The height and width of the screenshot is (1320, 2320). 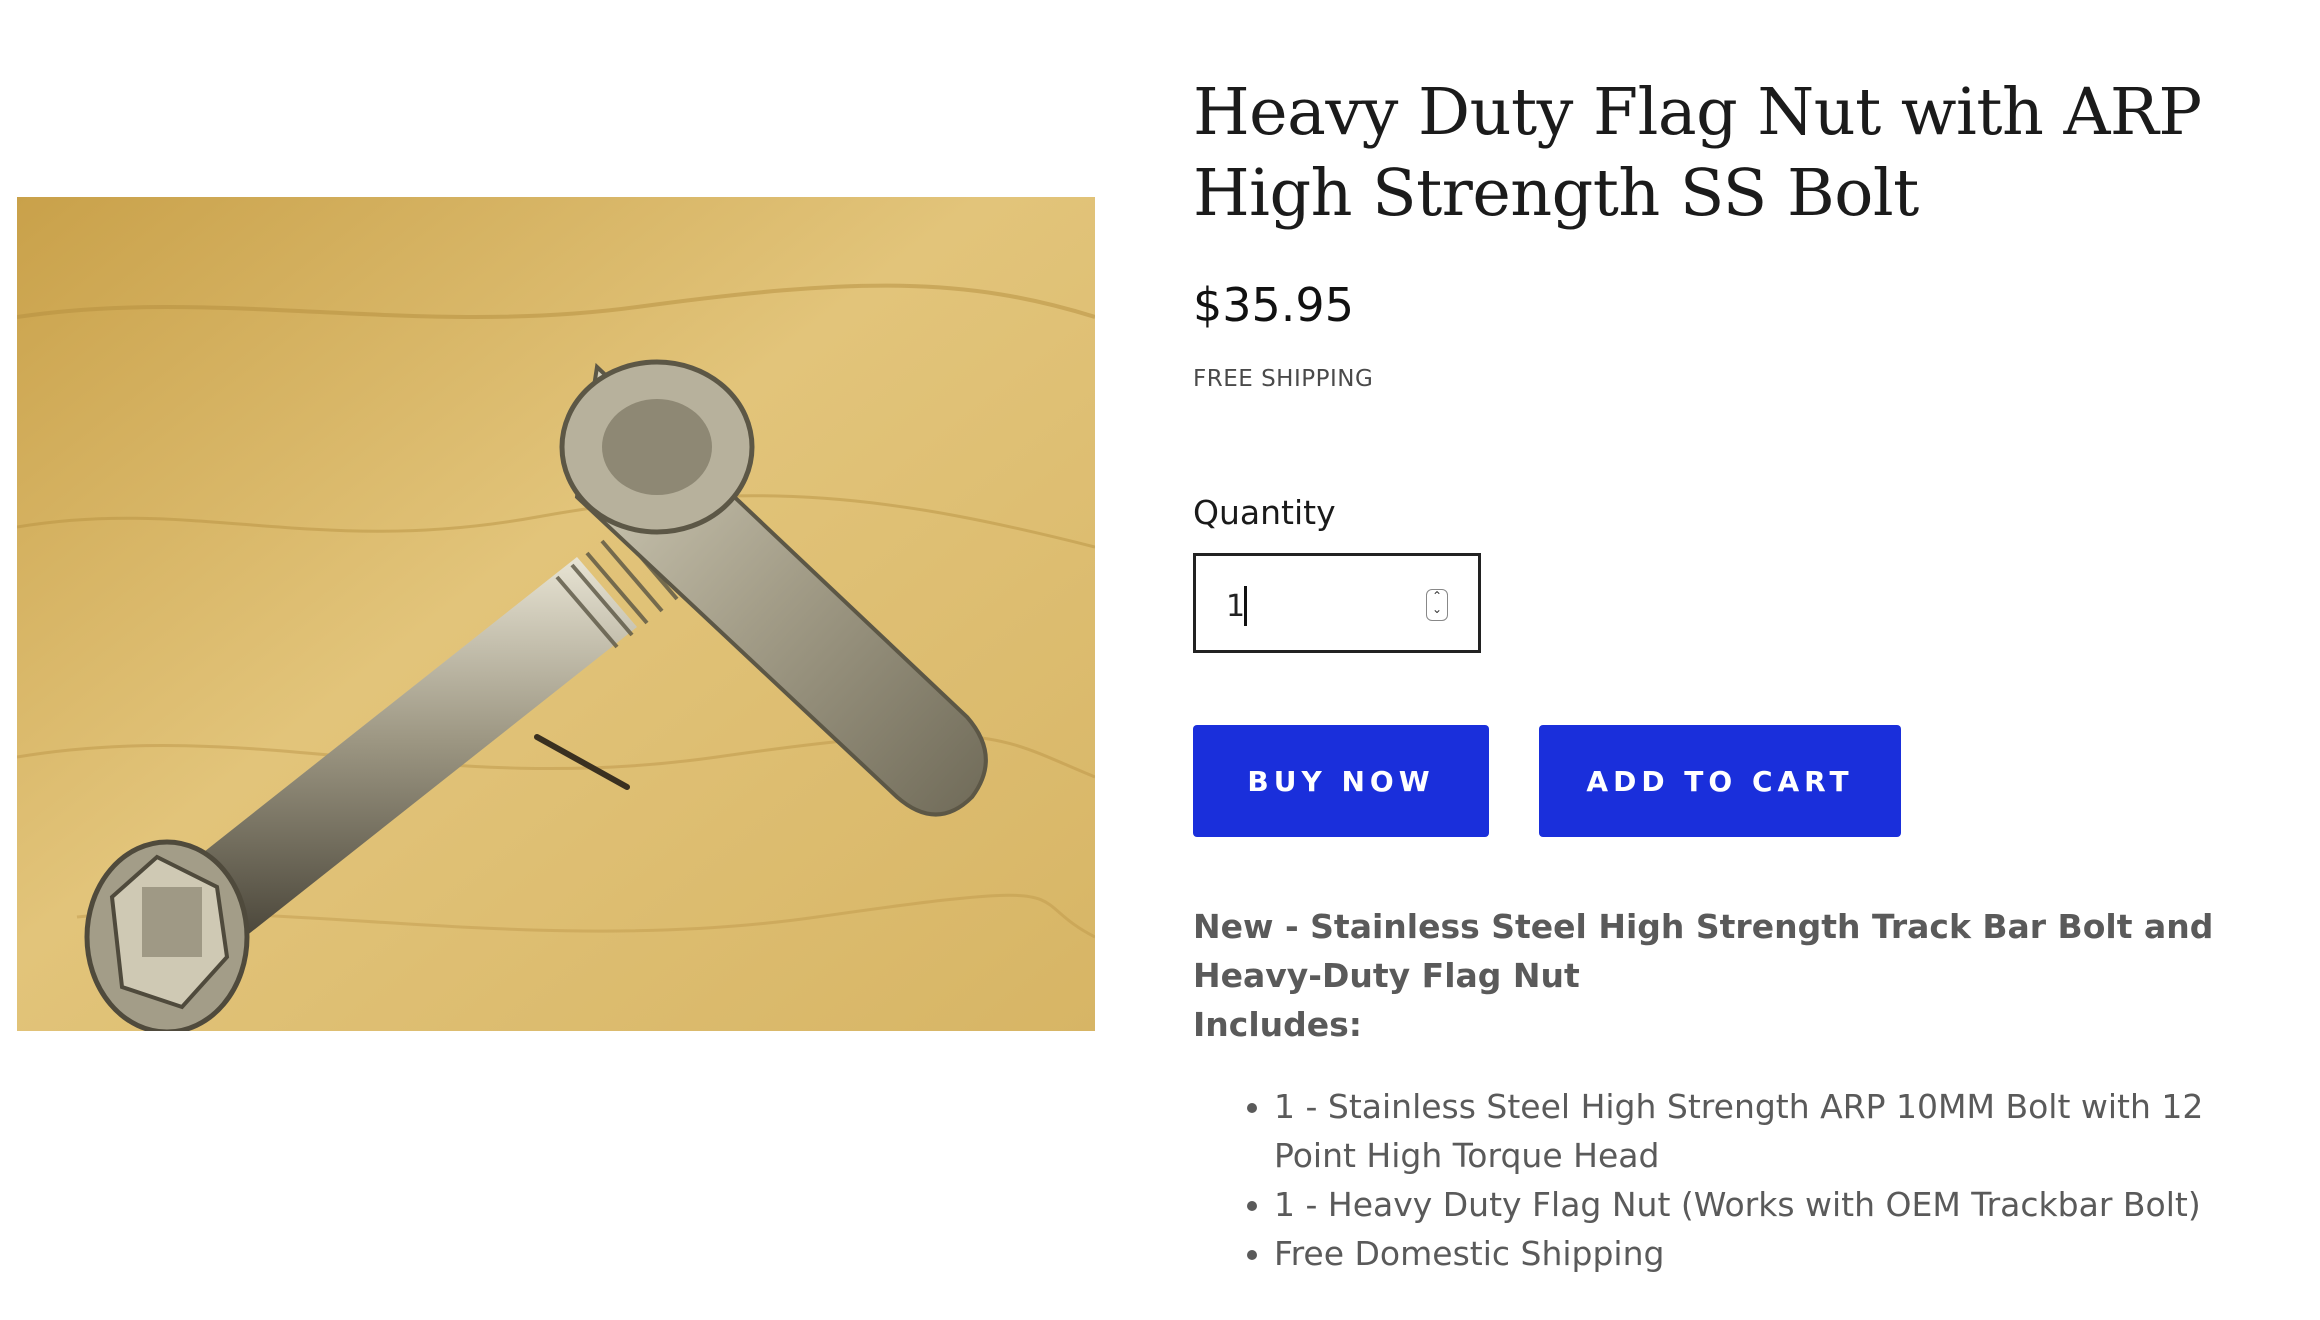 What do you see at coordinates (1316, 606) in the screenshot?
I see `quantity-input` at bounding box center [1316, 606].